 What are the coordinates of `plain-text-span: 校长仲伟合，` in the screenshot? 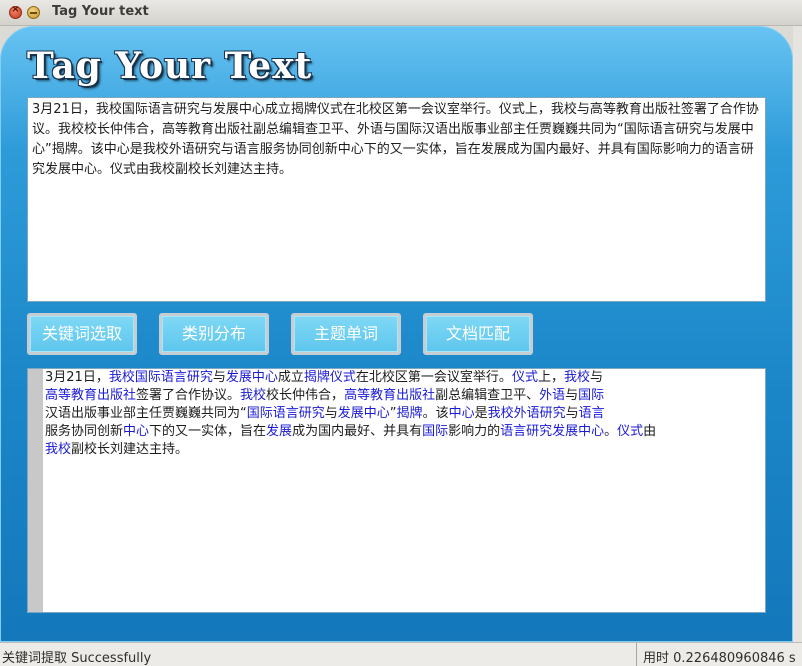 It's located at (305, 395).